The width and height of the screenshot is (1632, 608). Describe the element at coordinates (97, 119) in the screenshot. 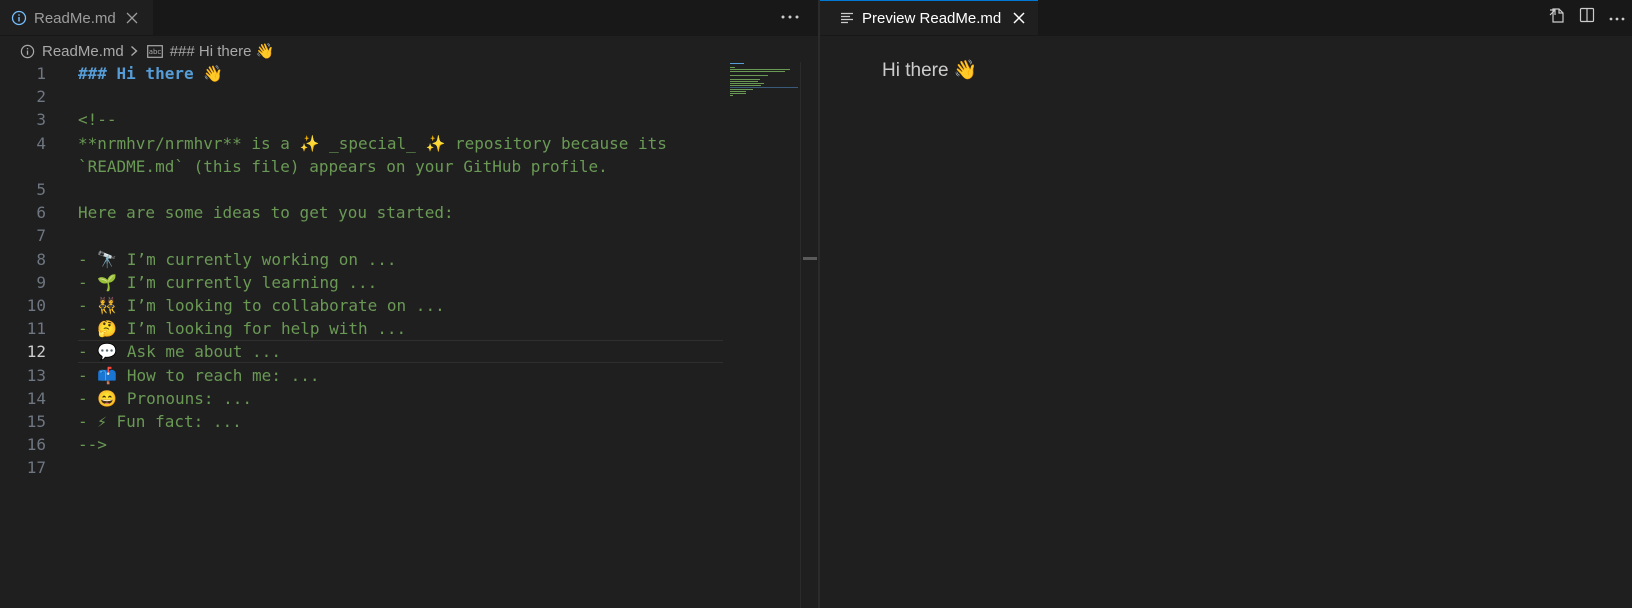

I see `line-text: <!--` at that location.